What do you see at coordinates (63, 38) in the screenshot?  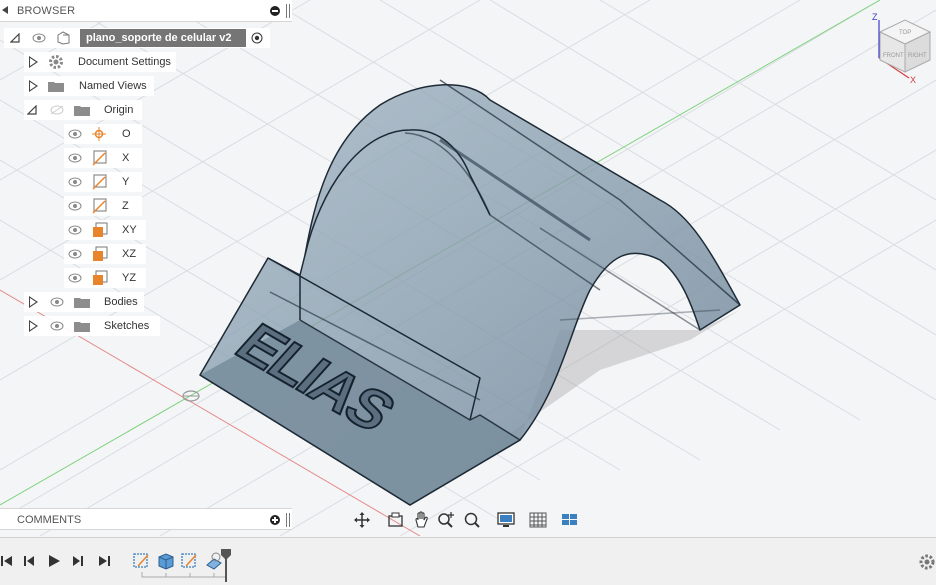 I see `component-icon` at bounding box center [63, 38].